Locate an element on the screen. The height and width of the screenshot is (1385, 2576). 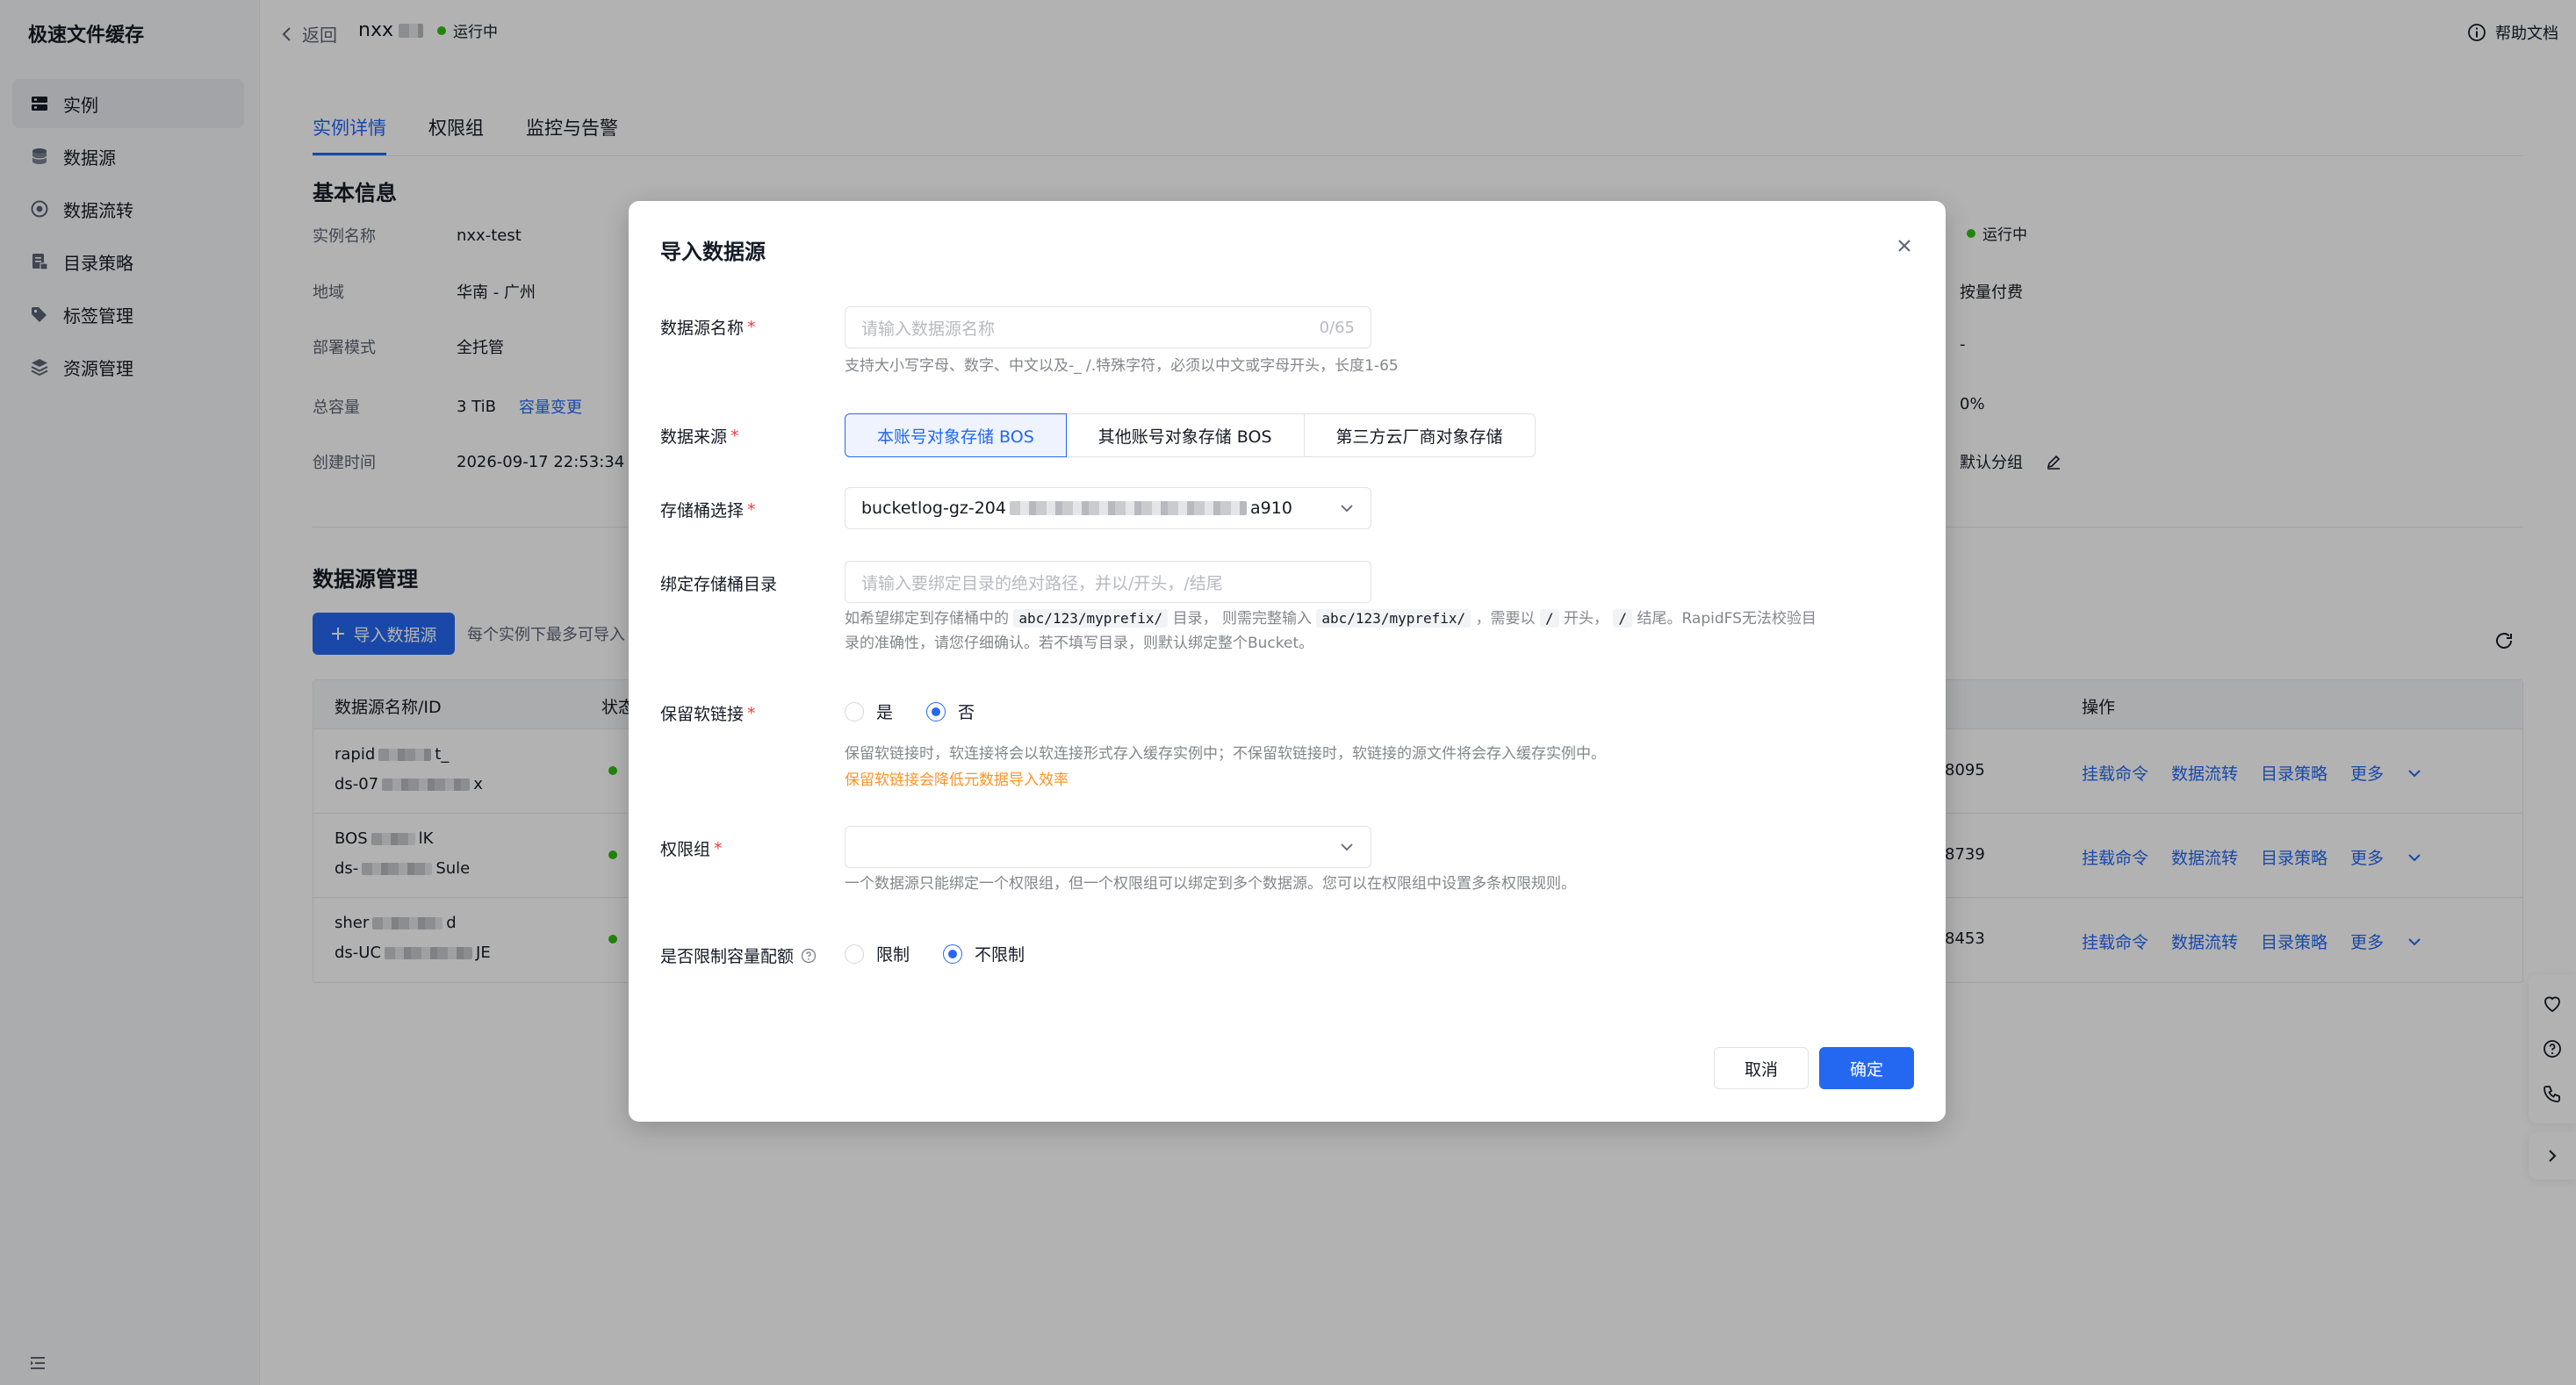
quota-limit-radio: 限制 is located at coordinates (877, 953).